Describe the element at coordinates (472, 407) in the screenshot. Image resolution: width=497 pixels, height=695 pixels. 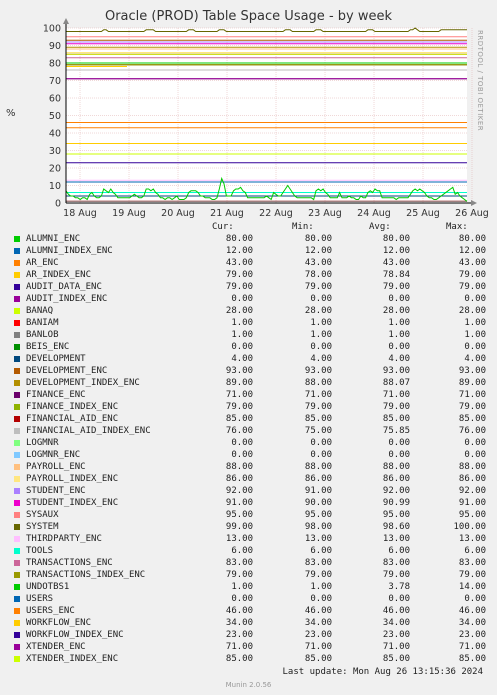
I see `legend-max-value: 79.00` at that location.